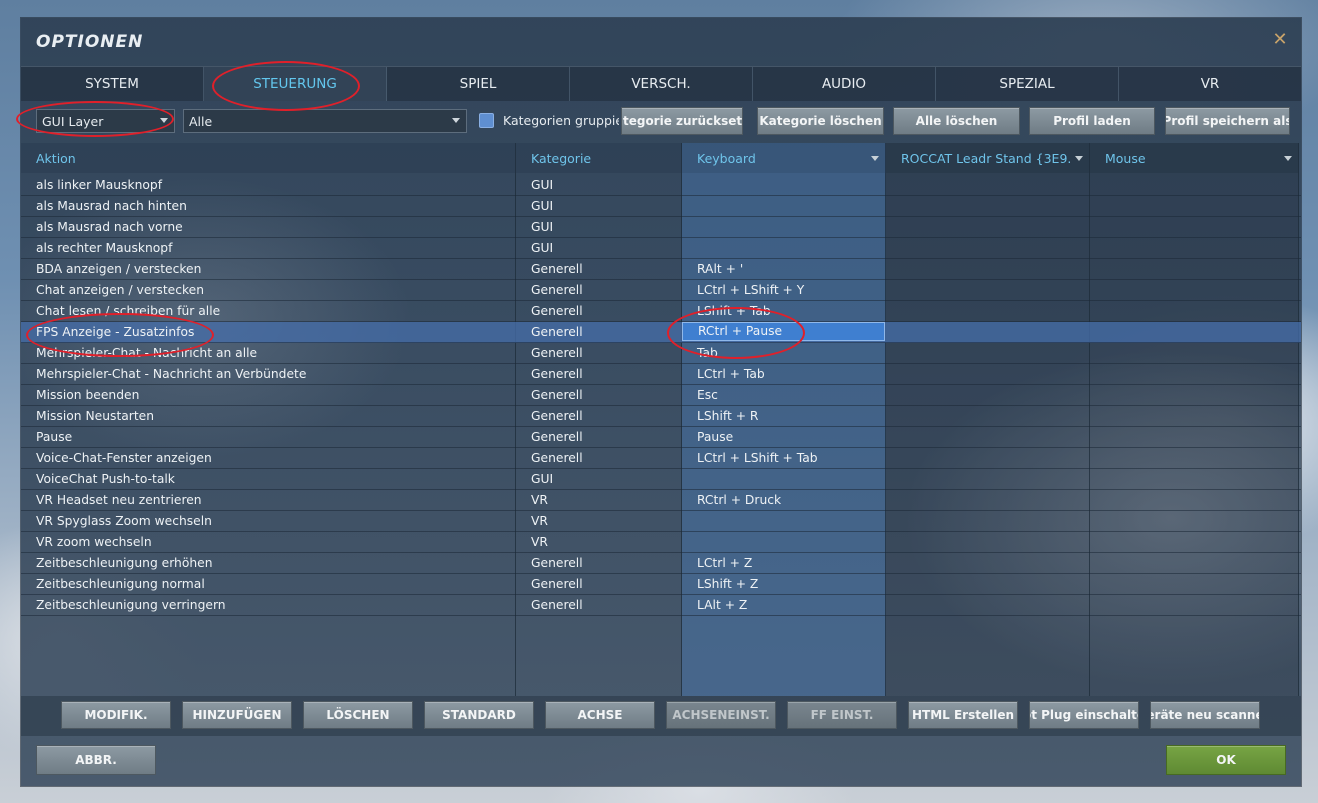  Describe the element at coordinates (1280, 40) in the screenshot. I see `close-icon: ✕` at that location.